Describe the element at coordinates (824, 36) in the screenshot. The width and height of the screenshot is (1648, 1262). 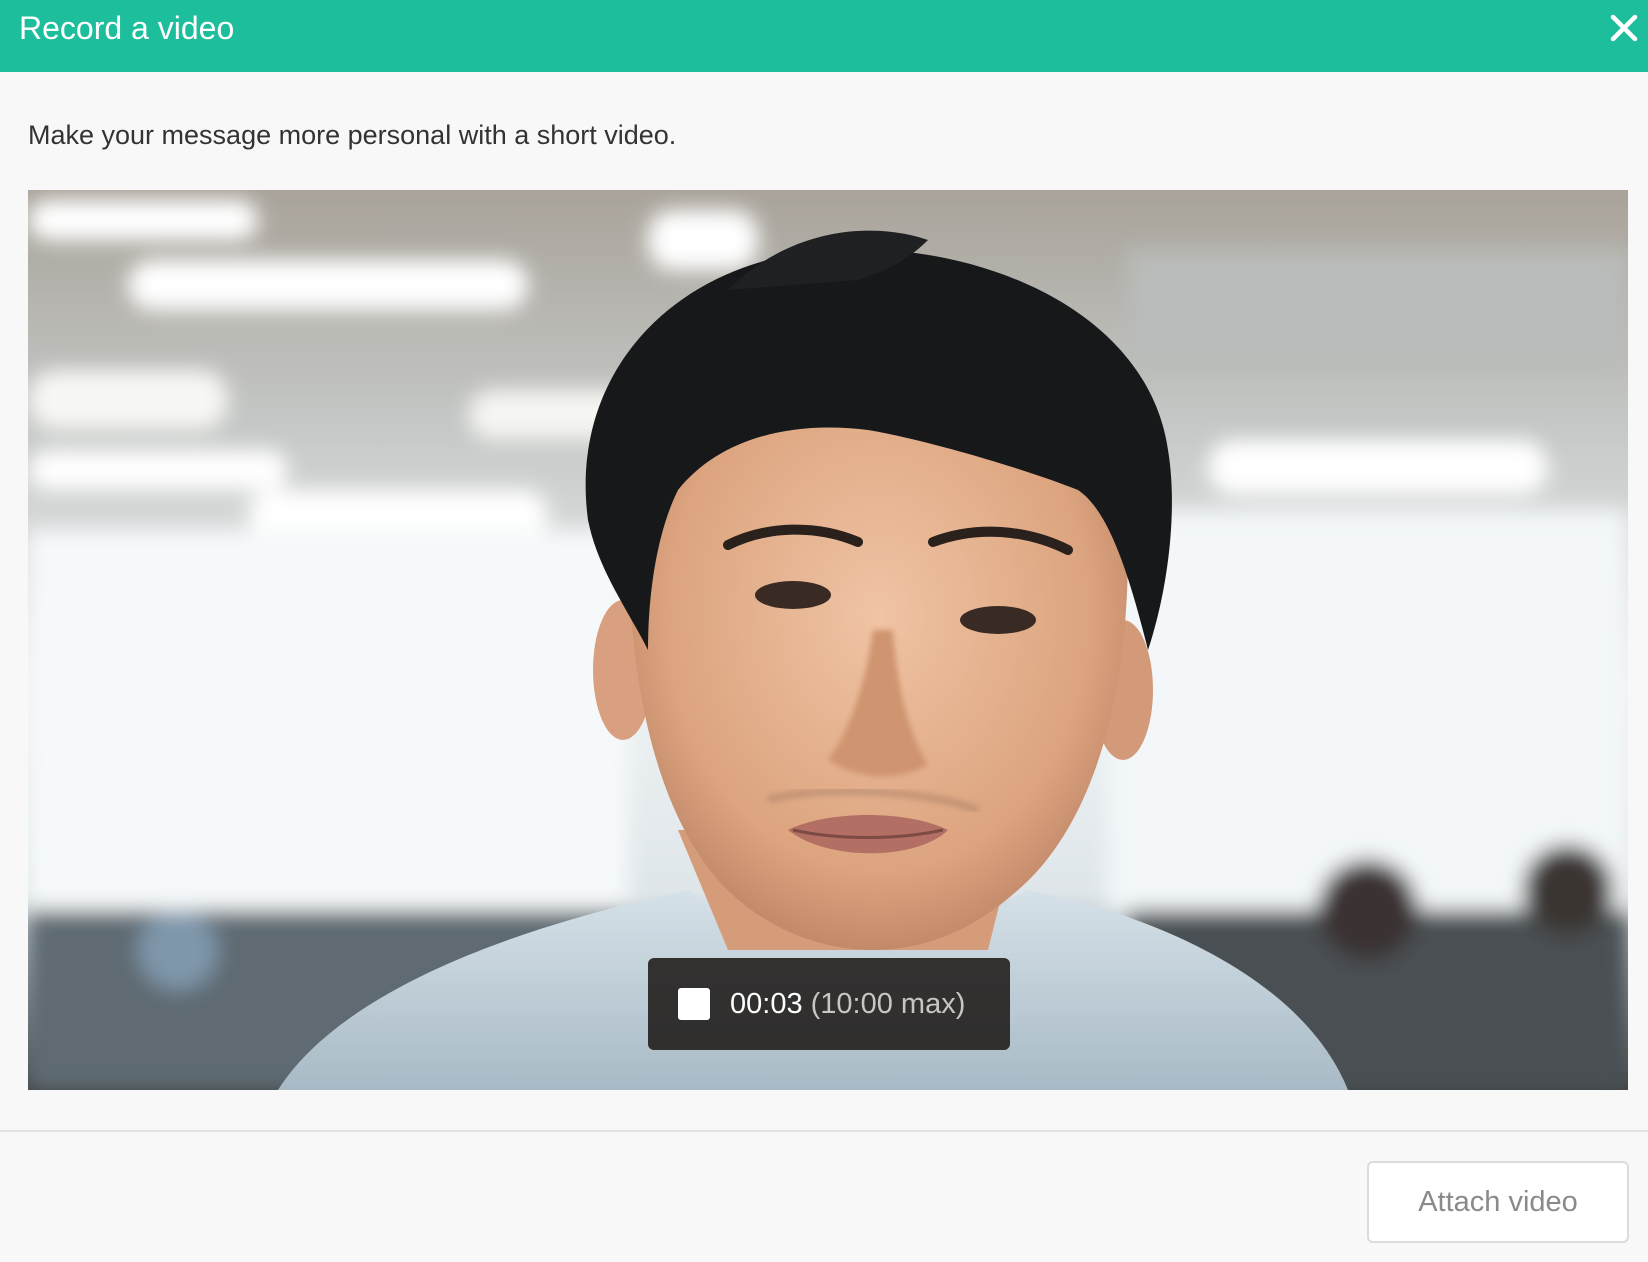
I see `dialog-header: Record a video` at that location.